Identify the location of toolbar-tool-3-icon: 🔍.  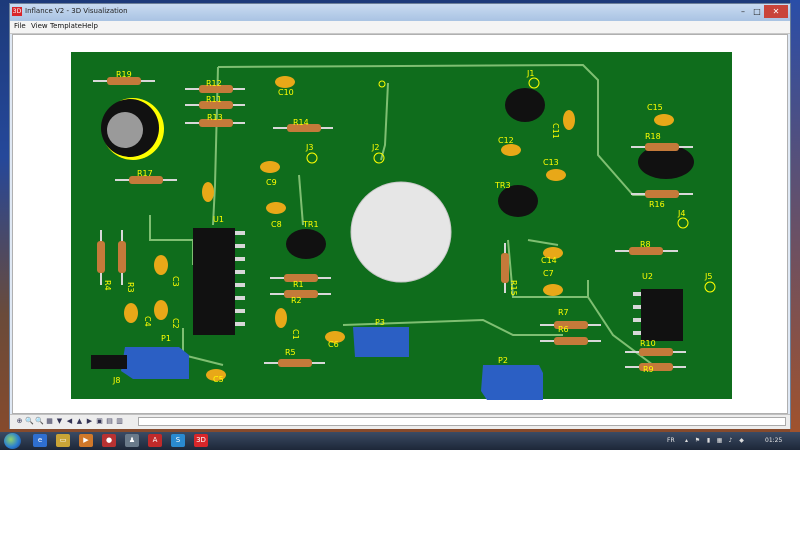
(39, 421).